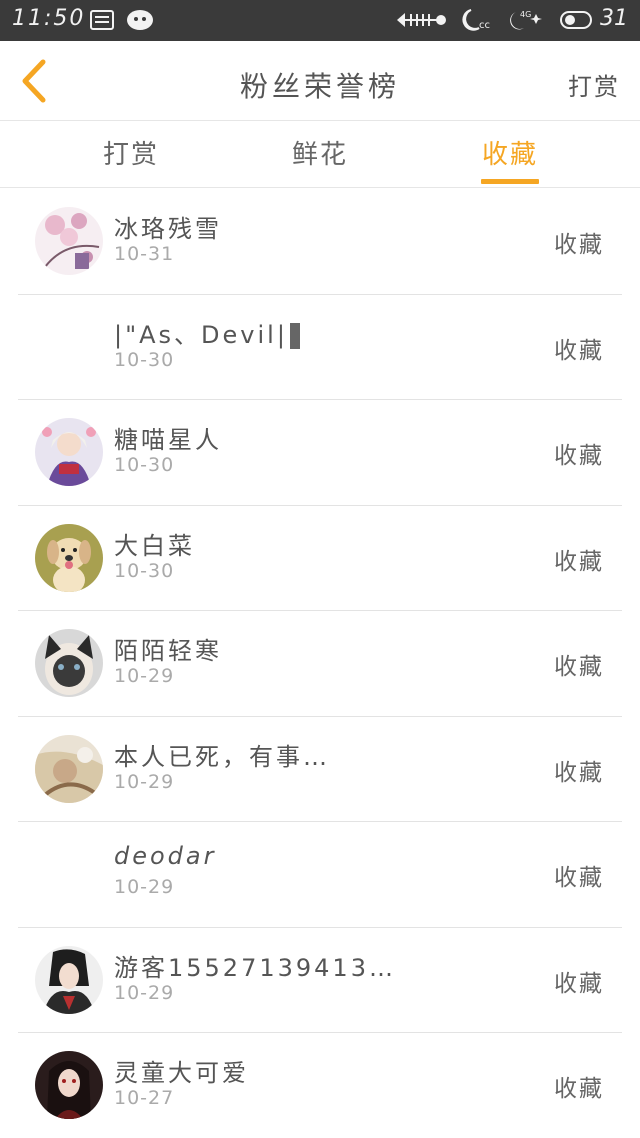 The image size is (640, 1138). What do you see at coordinates (144, 254) in the screenshot?
I see `user-date: 10-31` at bounding box center [144, 254].